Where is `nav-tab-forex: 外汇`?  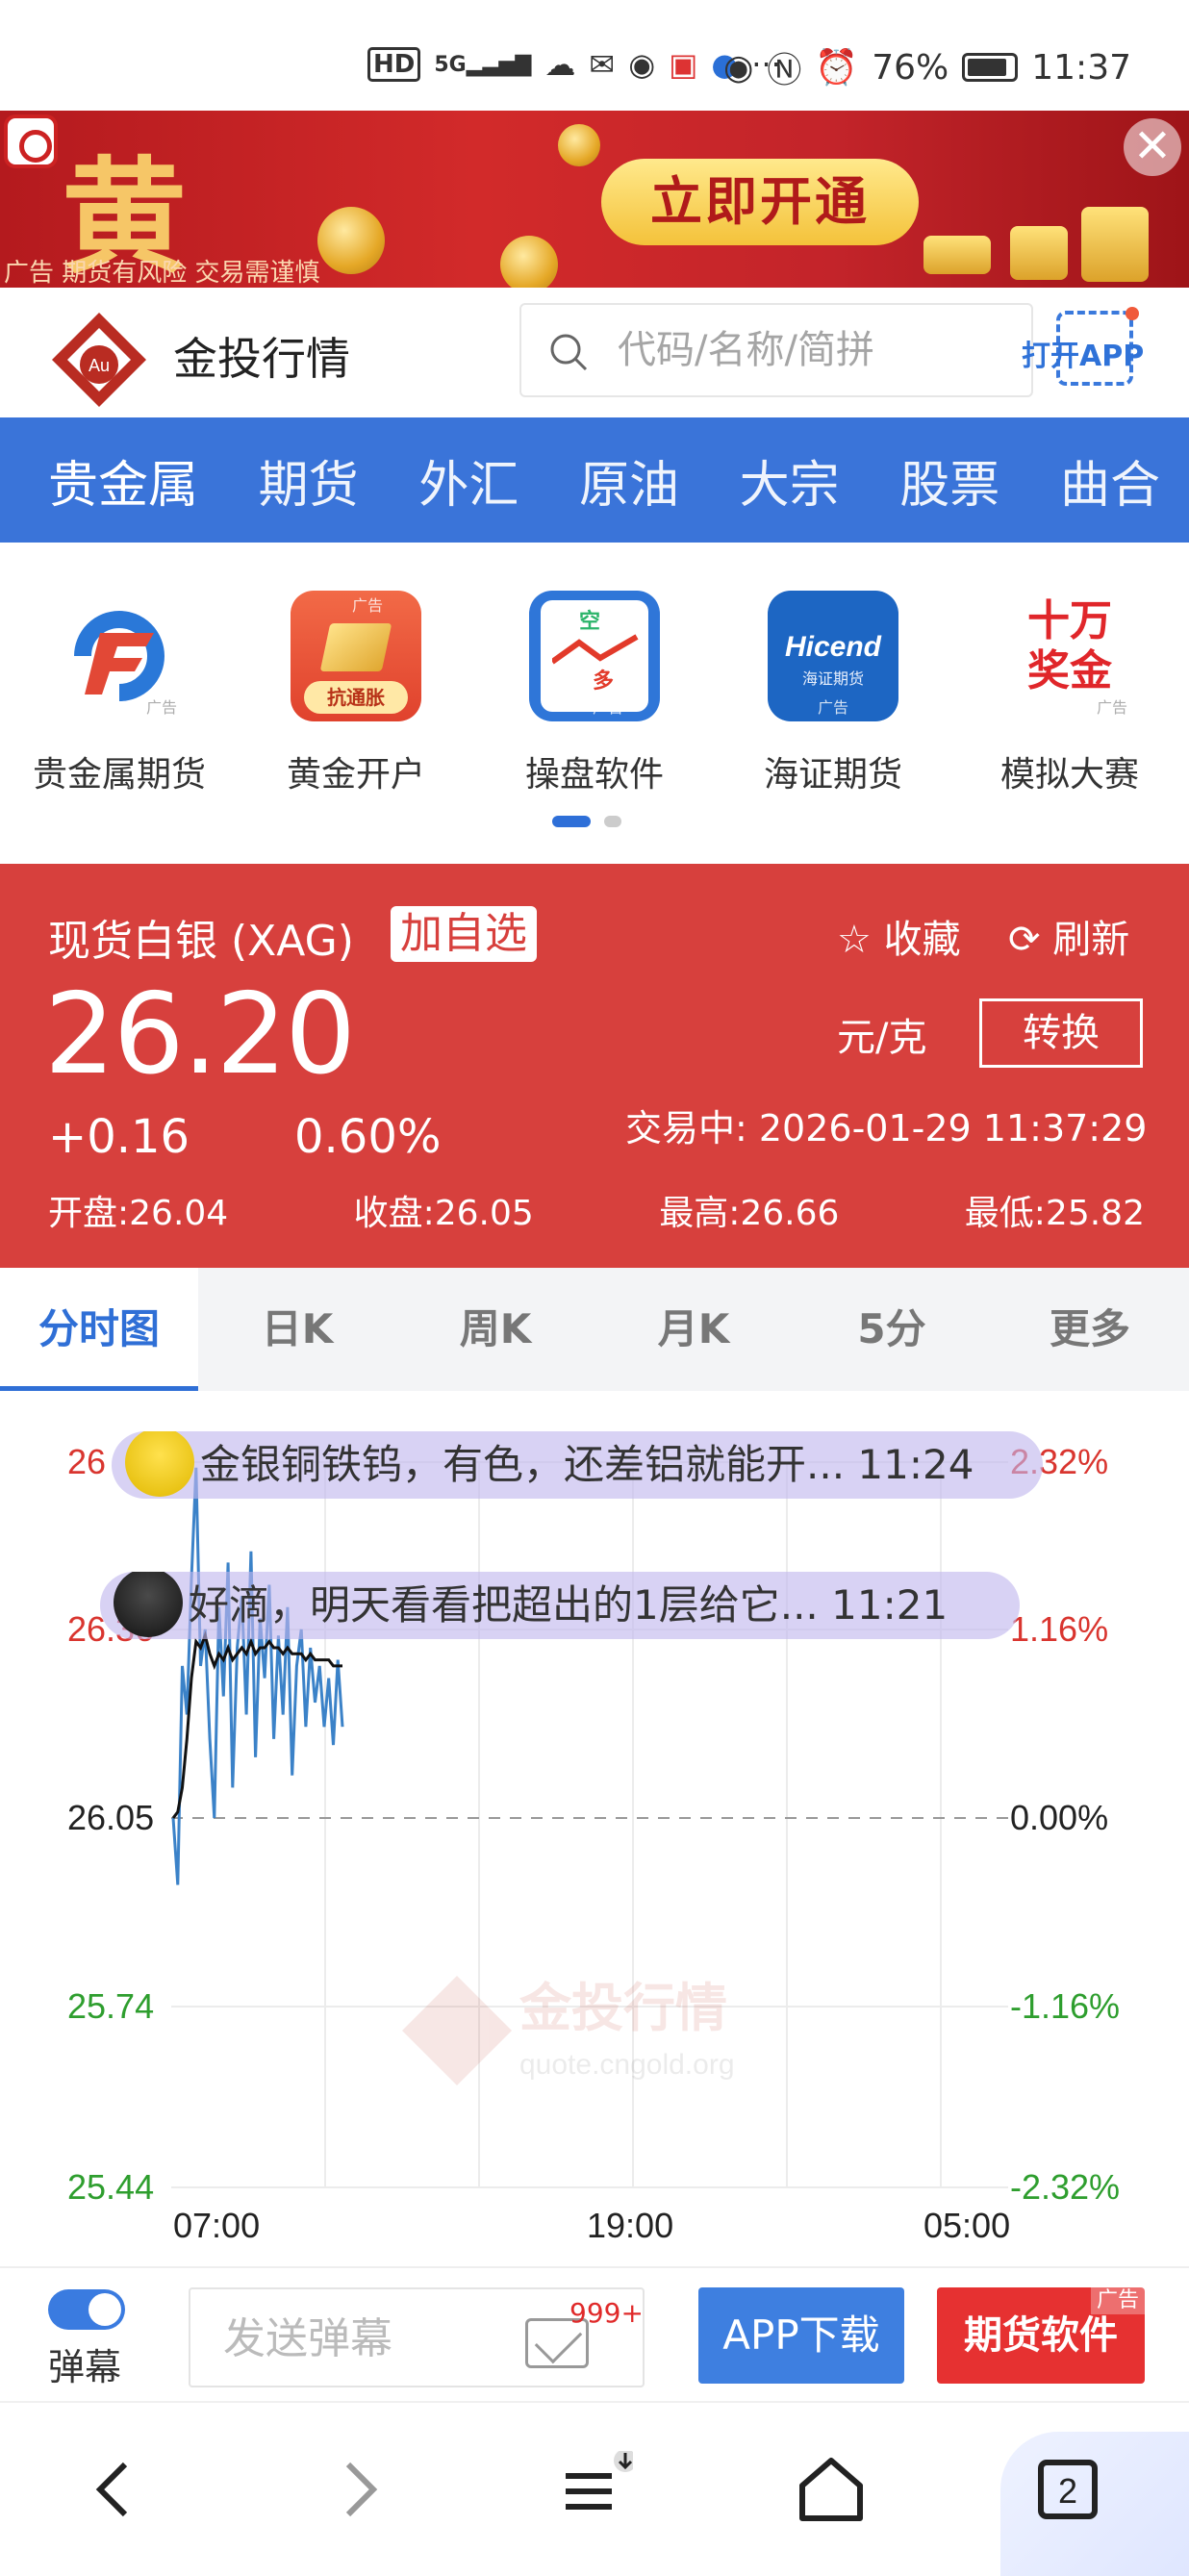 nav-tab-forex: 外汇 is located at coordinates (468, 481).